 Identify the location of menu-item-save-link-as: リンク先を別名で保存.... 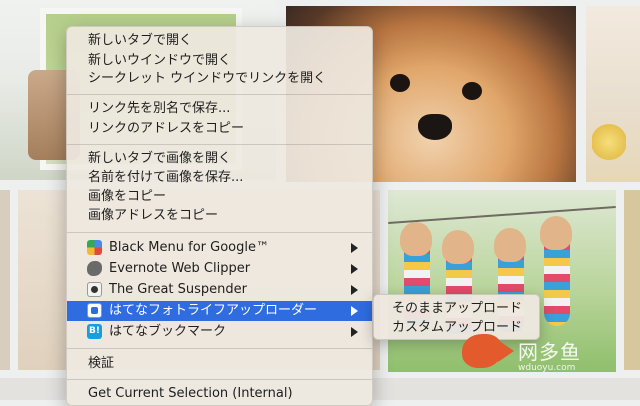
(219, 109).